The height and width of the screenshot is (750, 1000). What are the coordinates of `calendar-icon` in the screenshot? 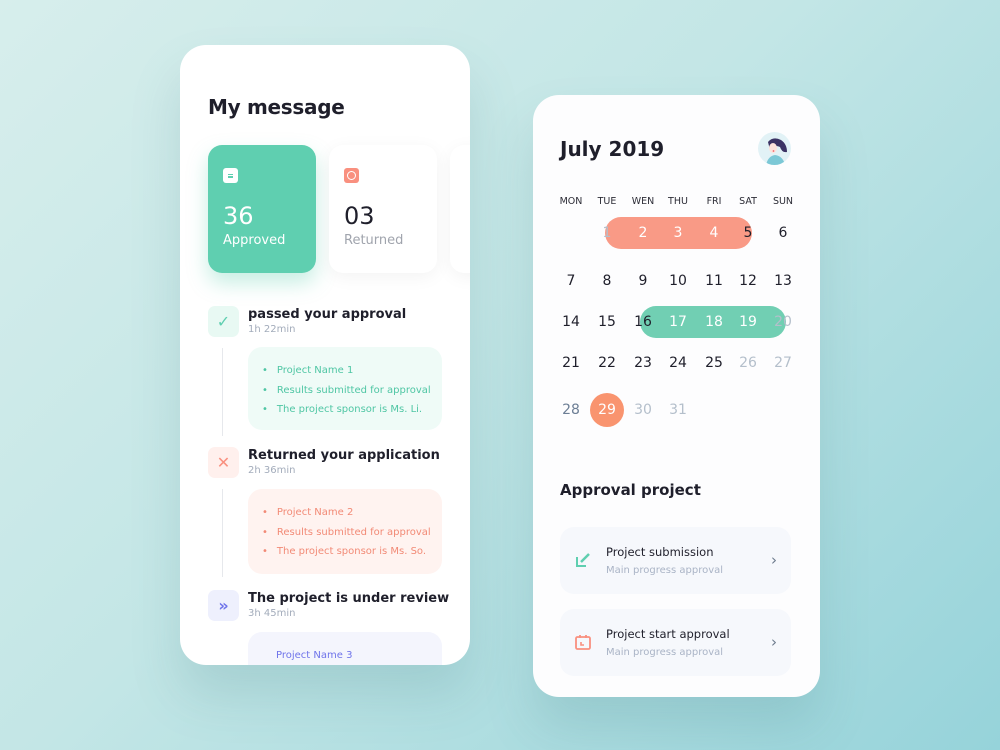 It's located at (583, 642).